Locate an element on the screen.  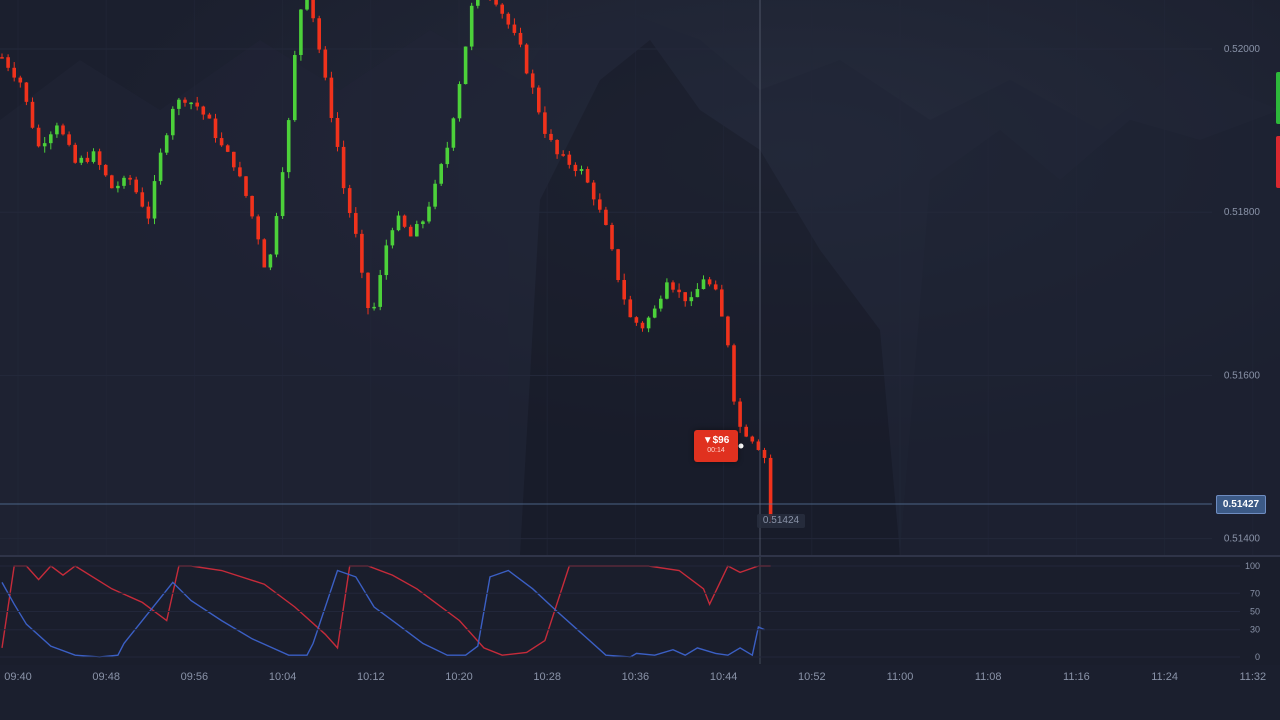
osc-tick-label: 50 is located at coordinates (1255, 612).